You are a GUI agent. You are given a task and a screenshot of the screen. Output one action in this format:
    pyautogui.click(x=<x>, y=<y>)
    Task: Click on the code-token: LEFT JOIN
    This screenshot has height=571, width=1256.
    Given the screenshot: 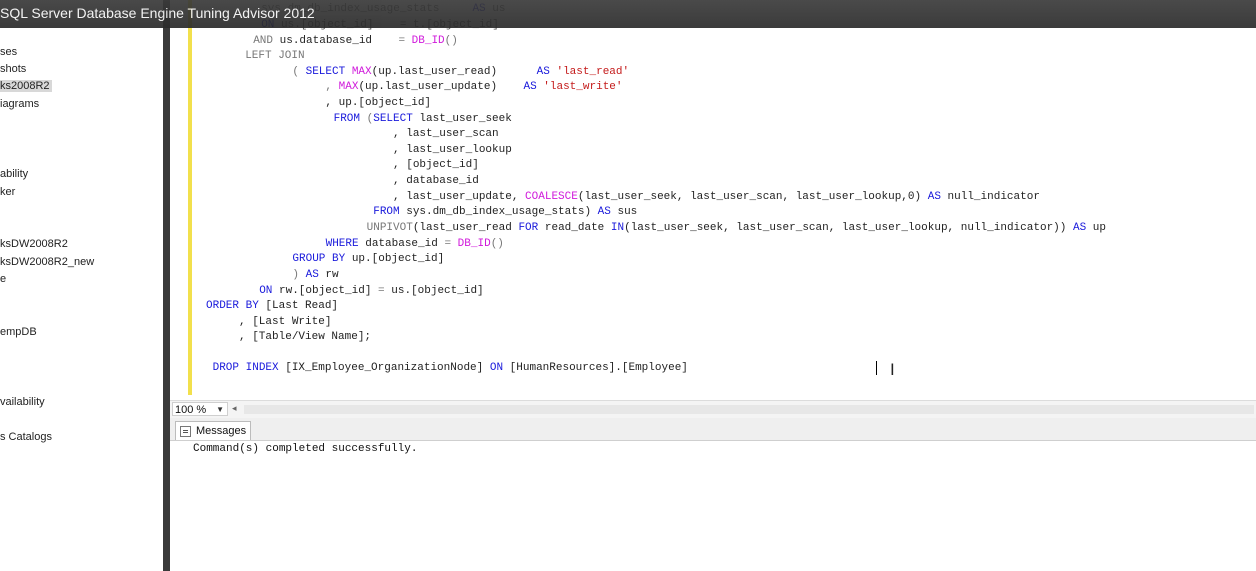 What is the action you would take?
    pyautogui.click(x=275, y=56)
    